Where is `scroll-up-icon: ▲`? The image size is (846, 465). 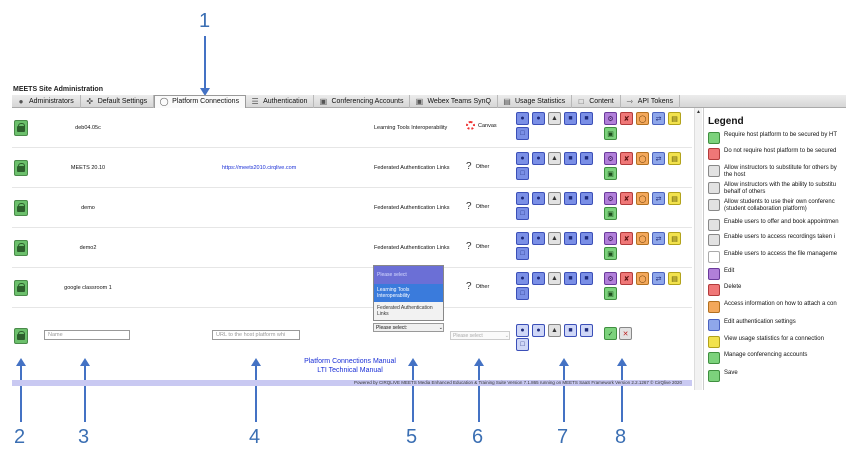 scroll-up-icon: ▲ is located at coordinates (698, 112).